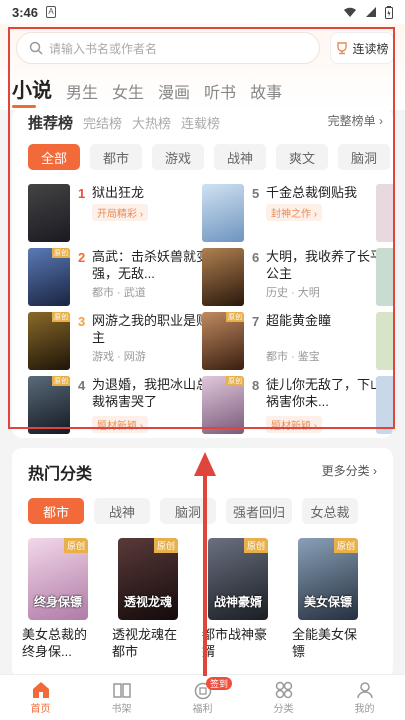 This screenshot has height=720, width=405. Describe the element at coordinates (235, 643) in the screenshot. I see `book-title: 都市战神豪婿` at that location.